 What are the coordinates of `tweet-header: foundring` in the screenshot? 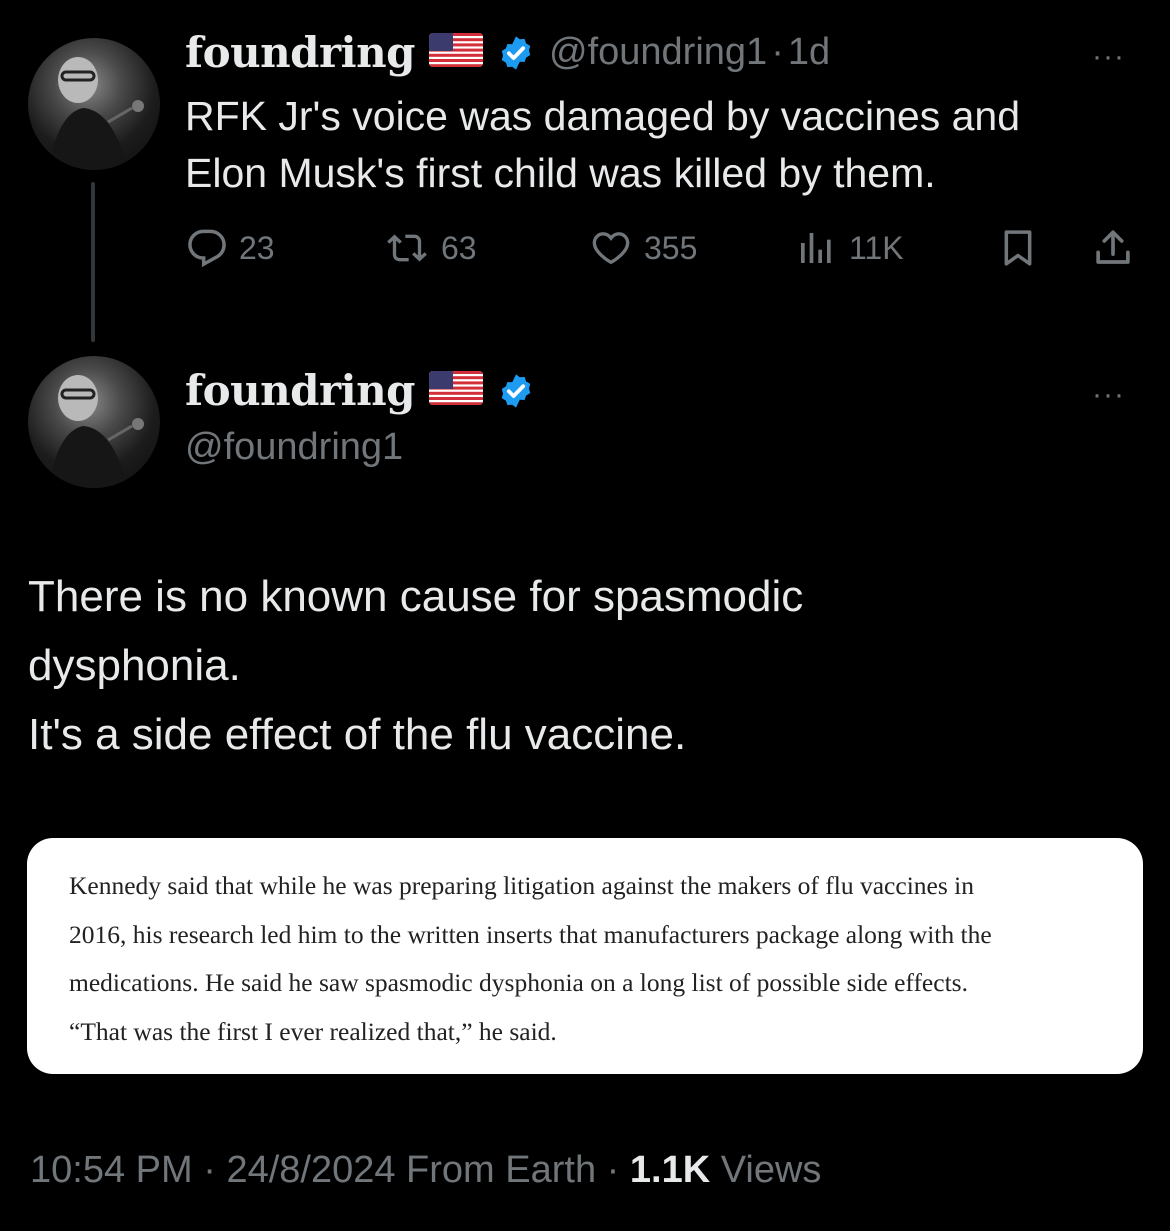 It's located at (360, 390).